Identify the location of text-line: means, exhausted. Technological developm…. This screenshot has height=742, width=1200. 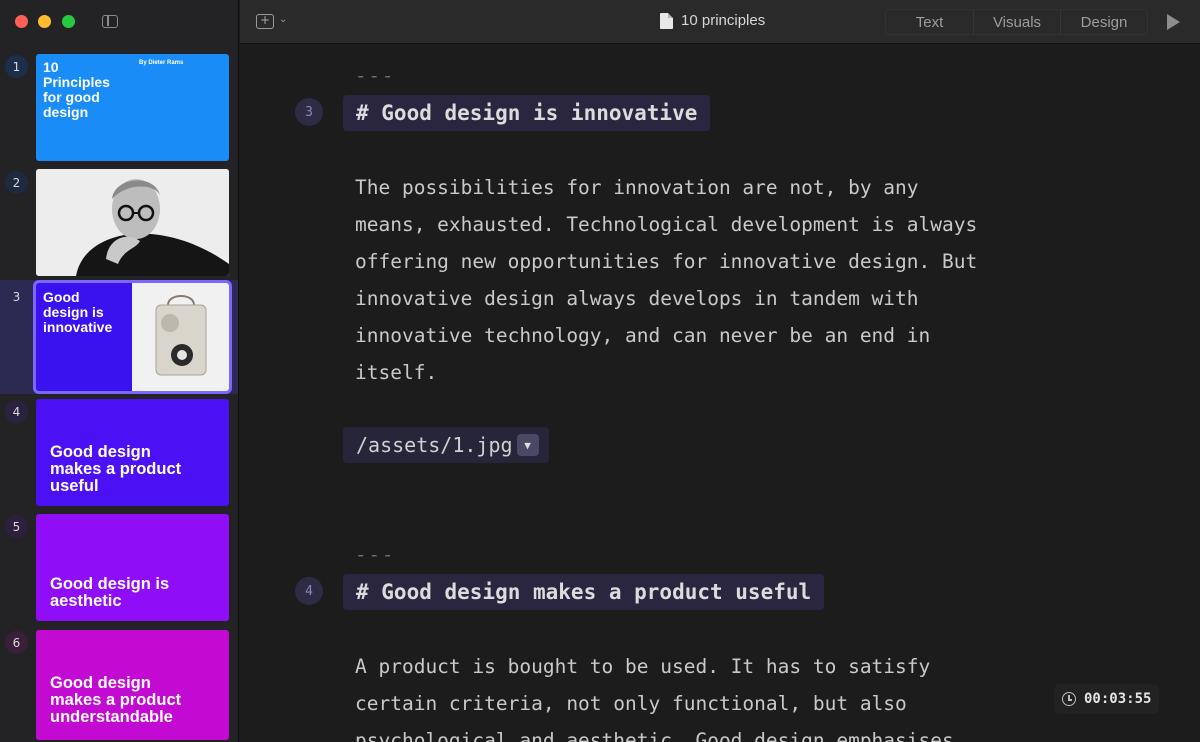
(666, 224).